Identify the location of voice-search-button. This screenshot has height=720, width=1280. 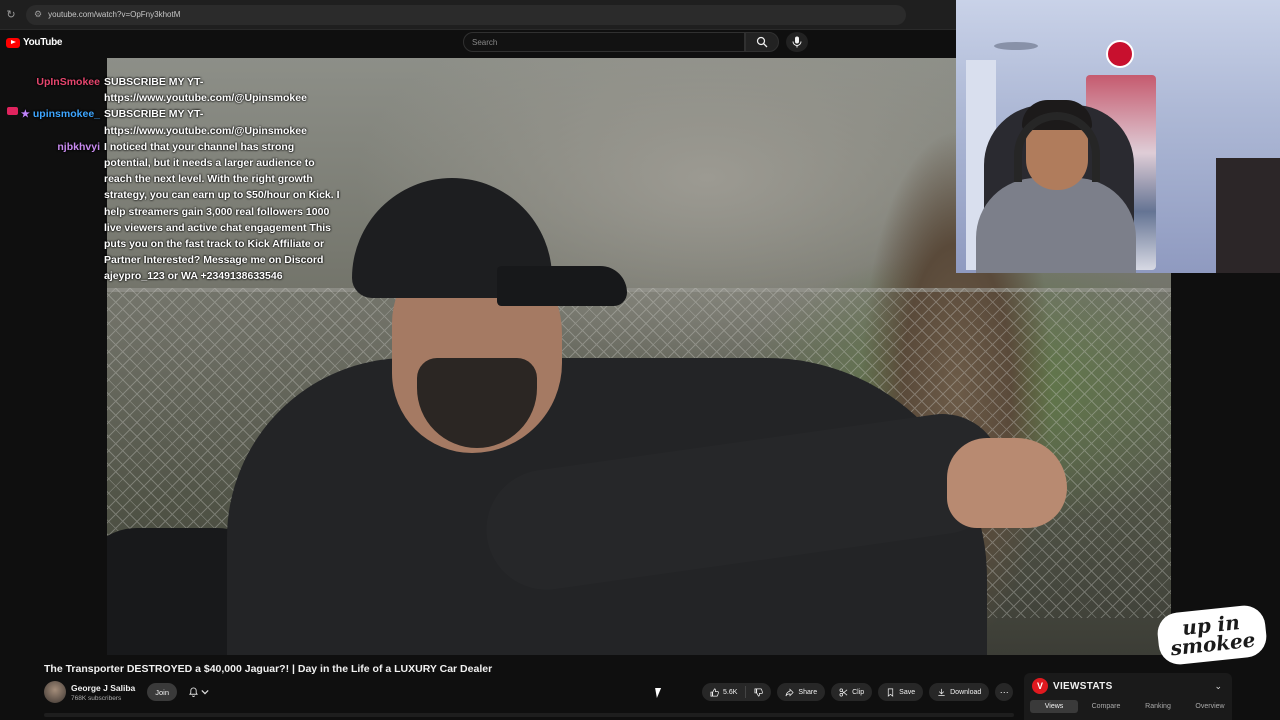
(797, 42).